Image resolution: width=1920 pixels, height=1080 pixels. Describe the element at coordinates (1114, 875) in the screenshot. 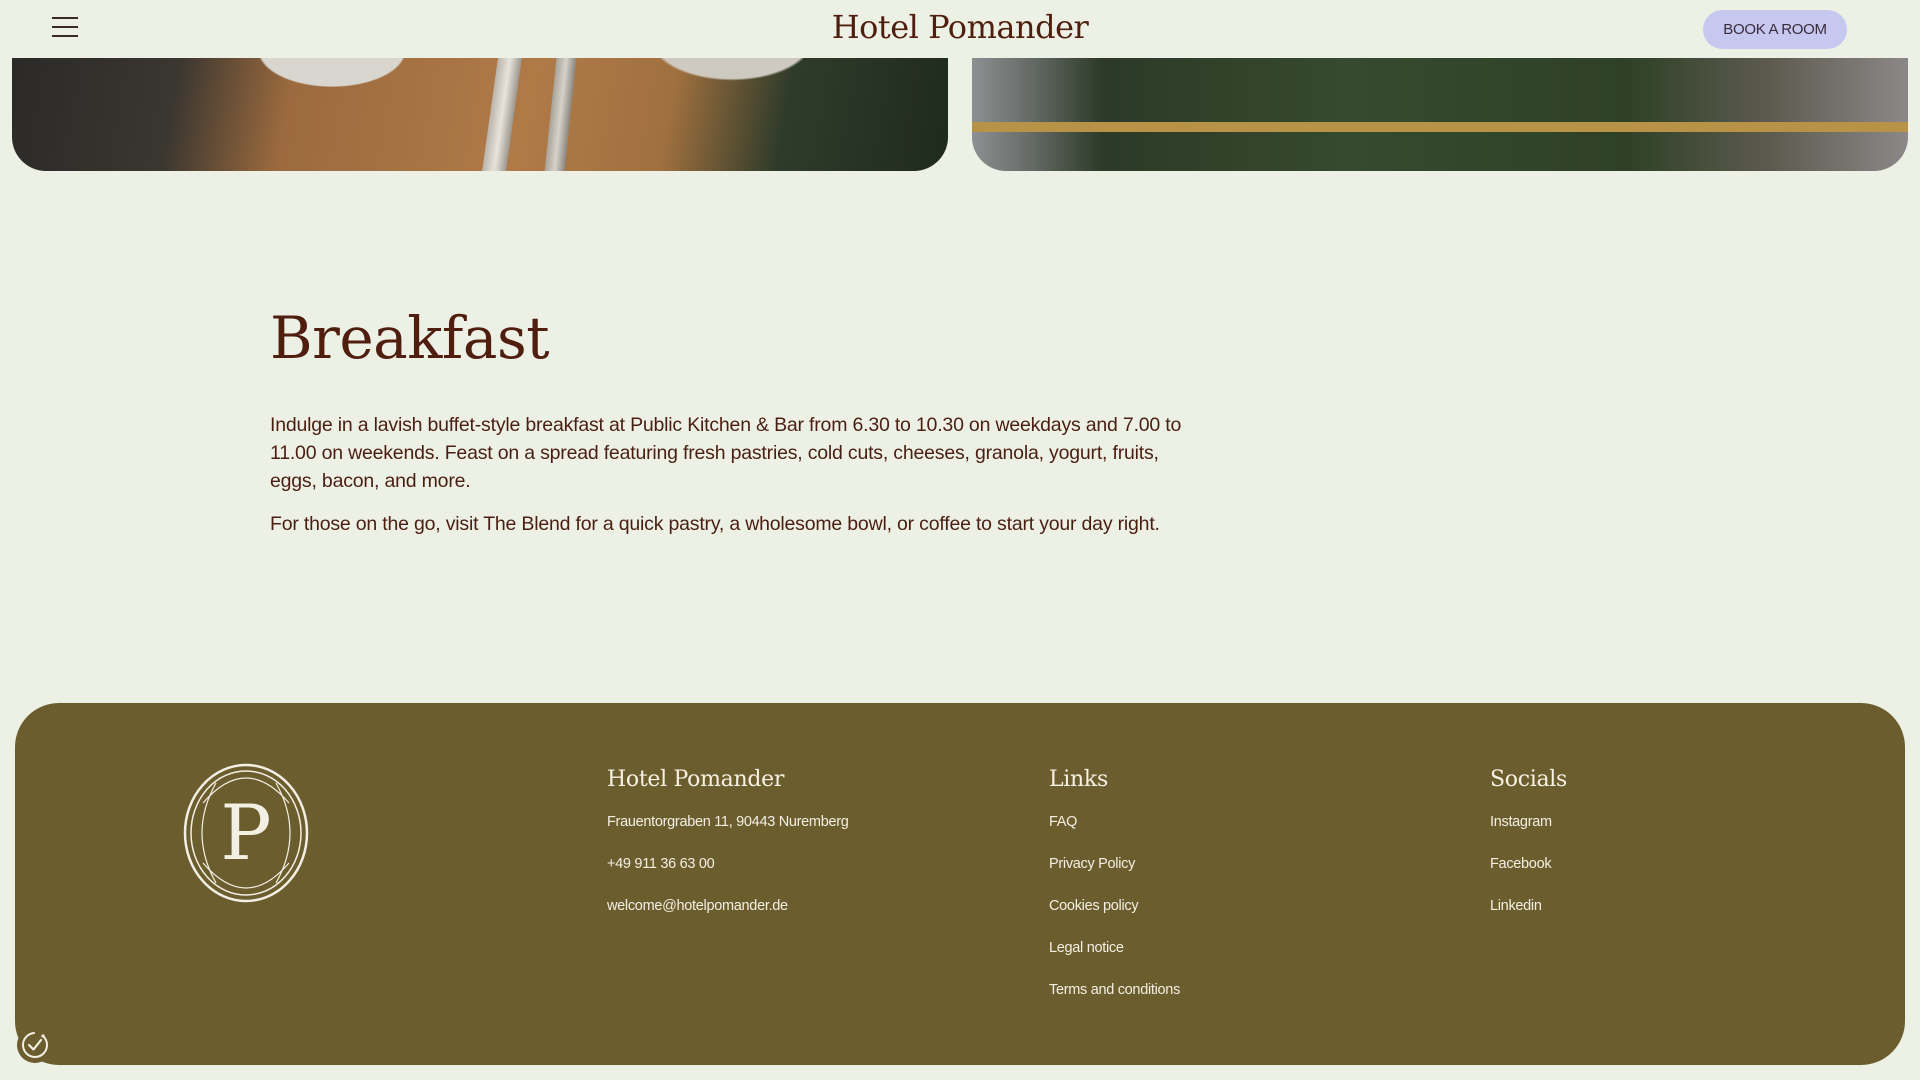

I see `footer-link-privacy: Privacy Policy` at that location.